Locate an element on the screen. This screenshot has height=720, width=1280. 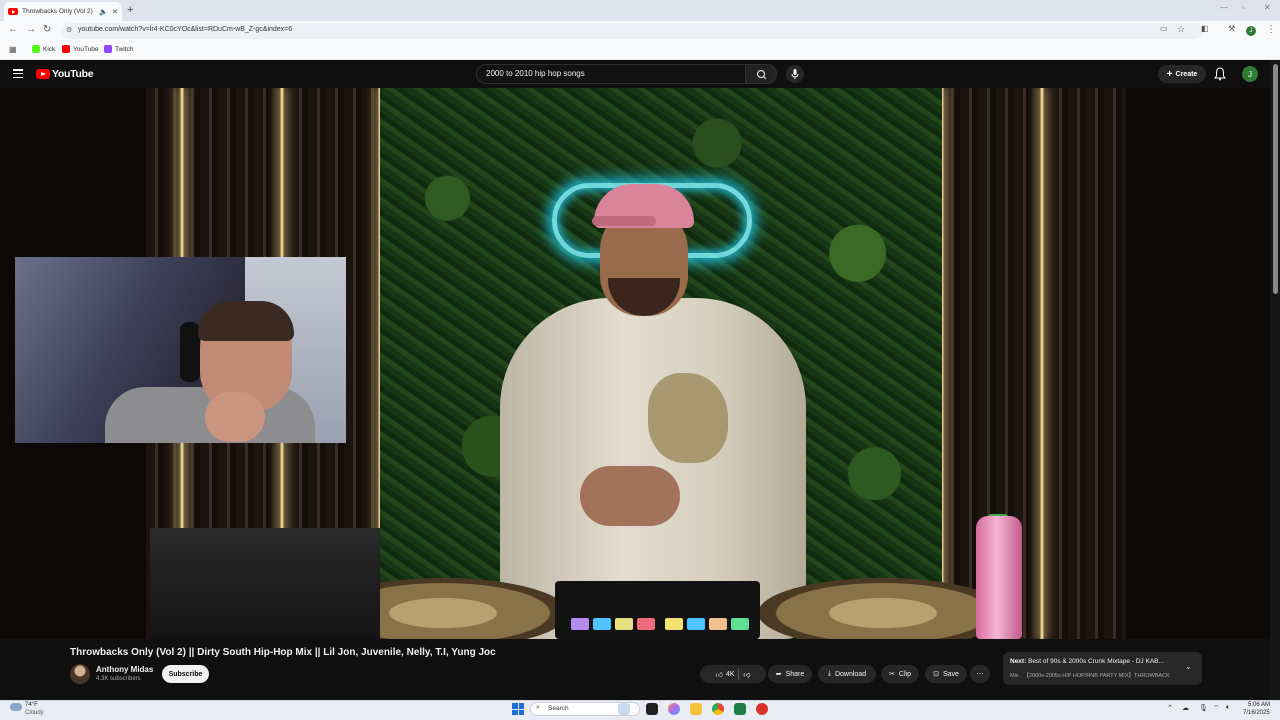
channel-avatar is located at coordinates (80, 674).